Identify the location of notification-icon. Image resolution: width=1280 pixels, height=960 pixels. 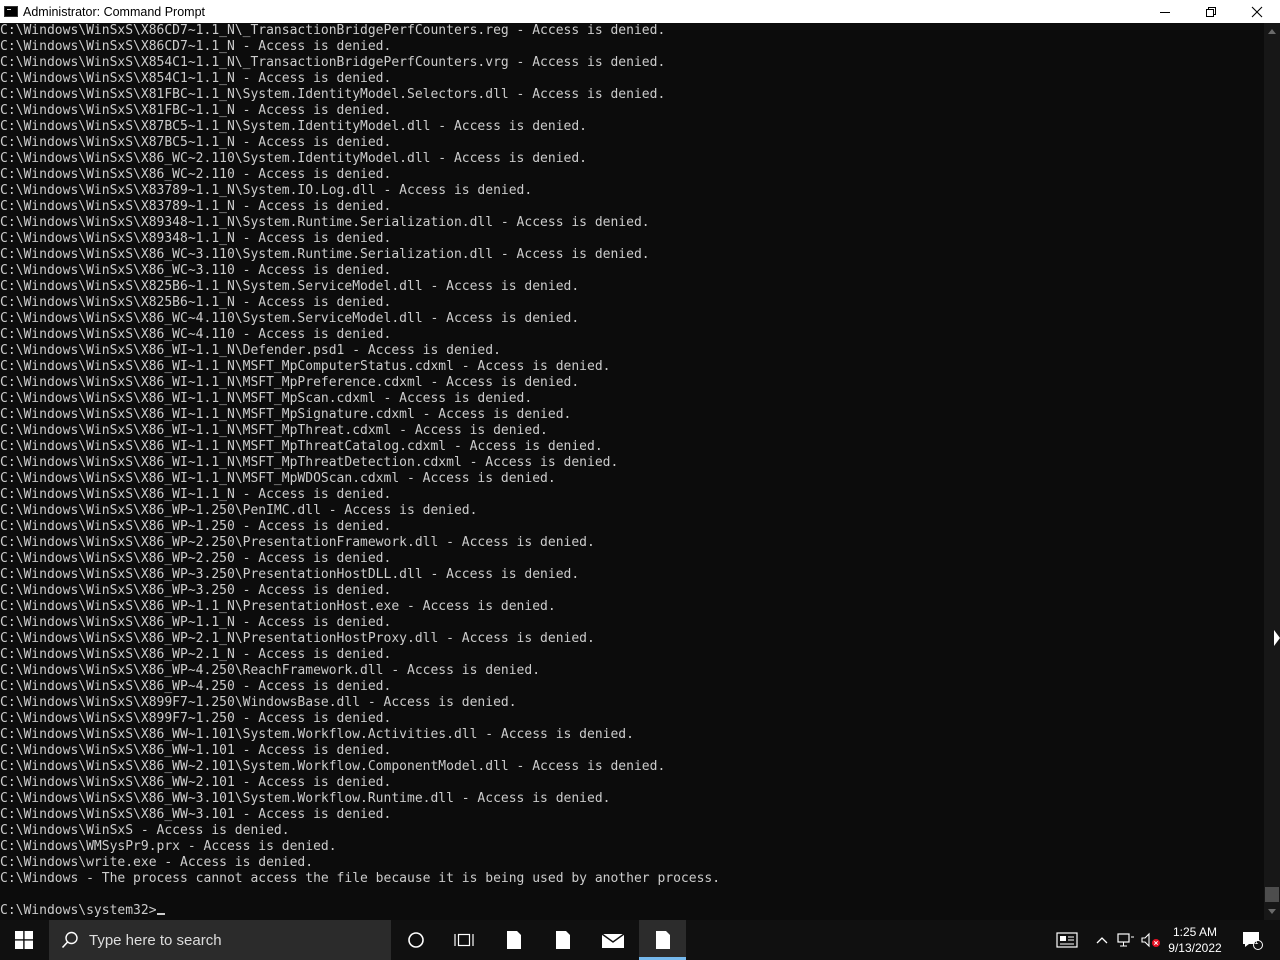
(1253, 941).